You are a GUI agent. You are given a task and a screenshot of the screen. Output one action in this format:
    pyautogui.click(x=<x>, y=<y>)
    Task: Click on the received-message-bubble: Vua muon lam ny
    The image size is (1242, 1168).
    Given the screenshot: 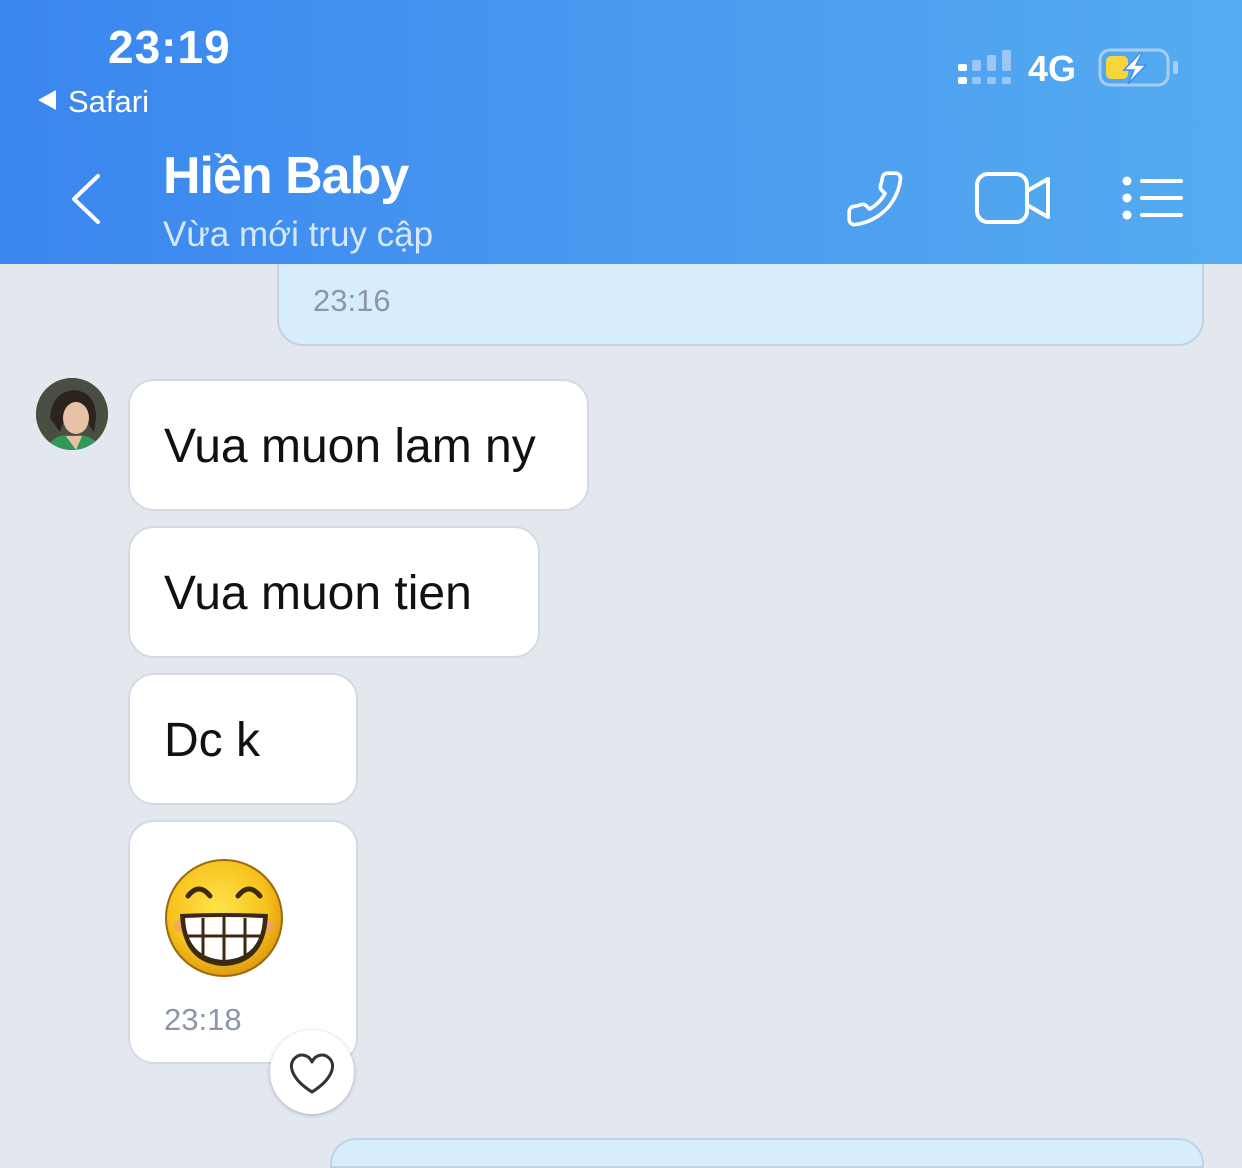 What is the action you would take?
    pyautogui.click(x=358, y=445)
    